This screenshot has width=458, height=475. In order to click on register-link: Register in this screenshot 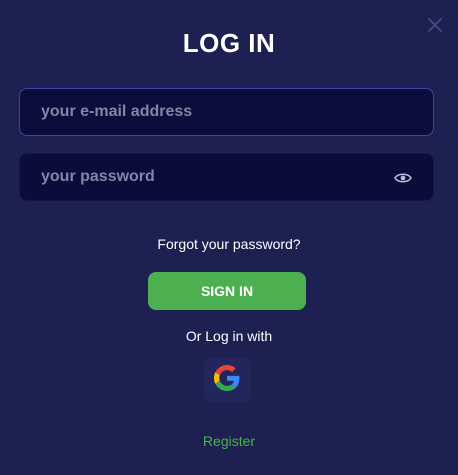, I will do `click(229, 441)`.